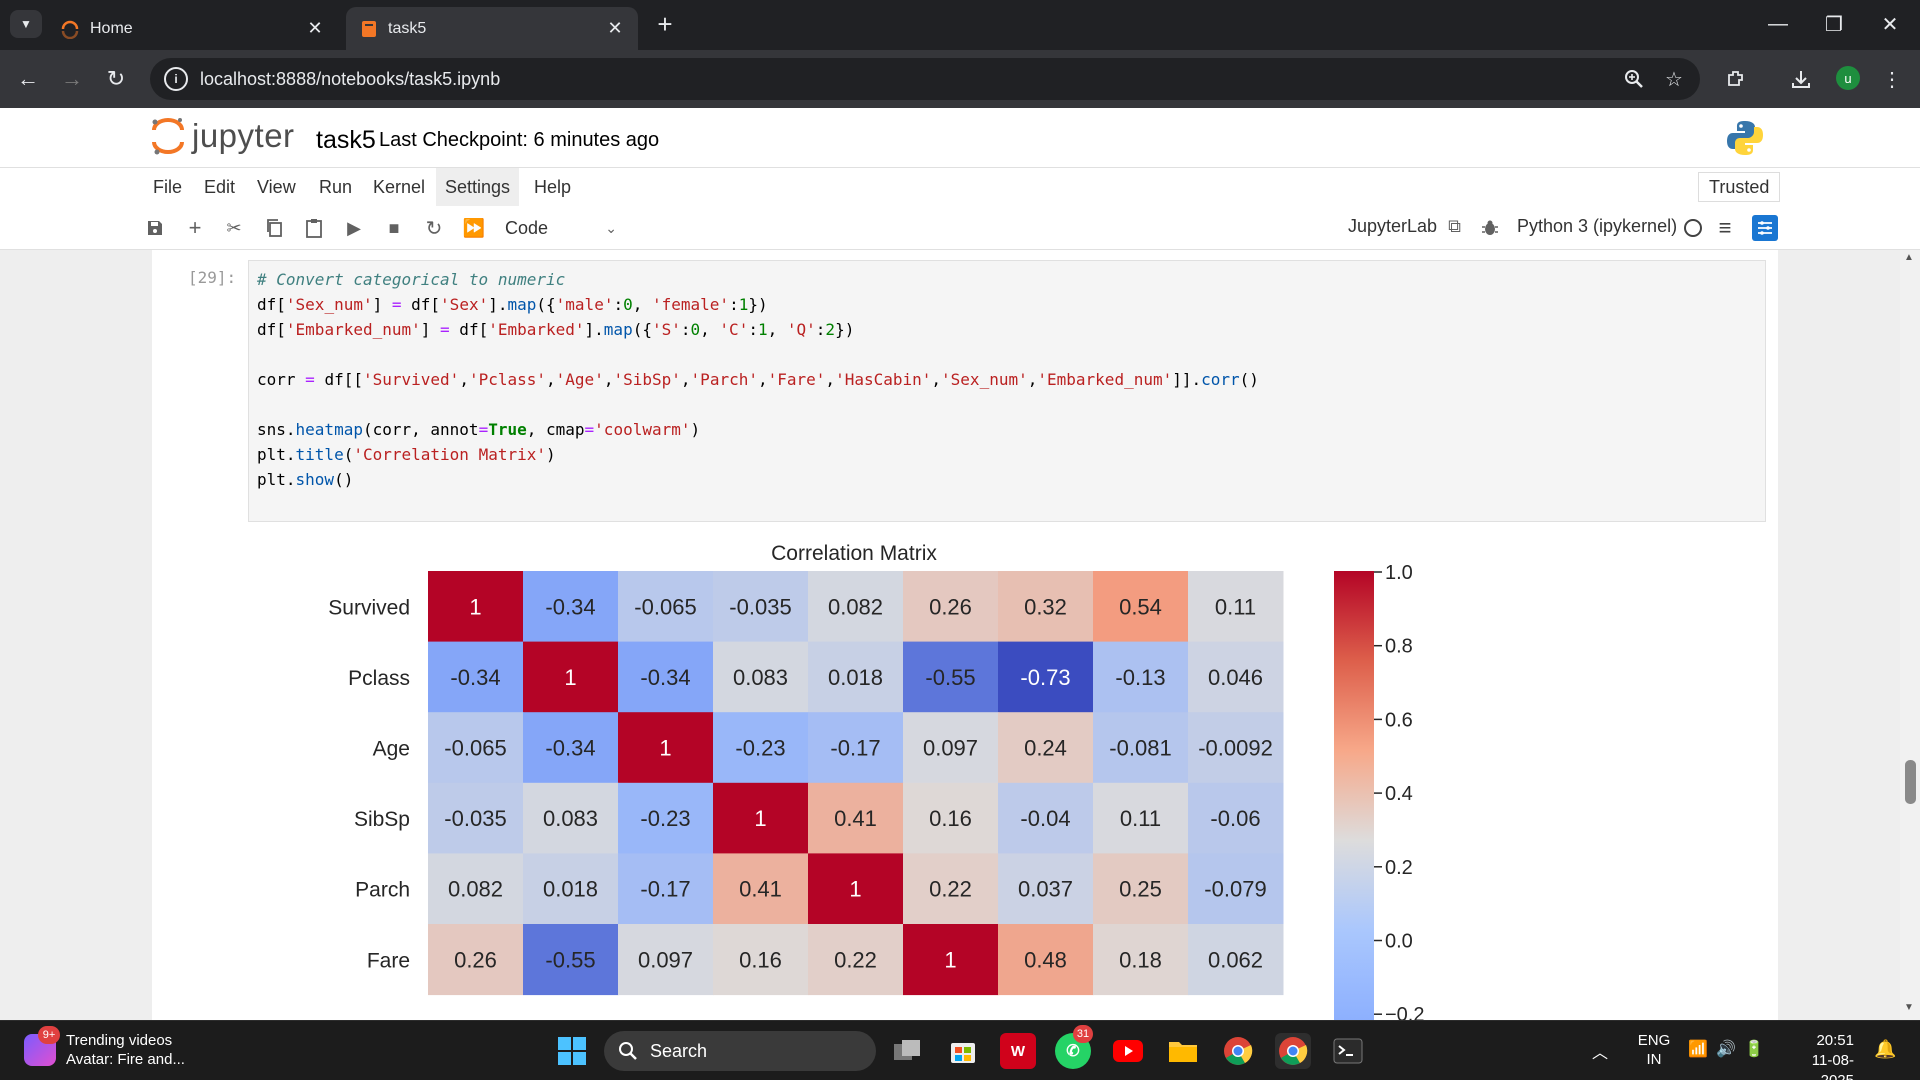 This screenshot has height=1080, width=1920. I want to click on heatmap-cell-label: -0.0092, so click(1235, 748).